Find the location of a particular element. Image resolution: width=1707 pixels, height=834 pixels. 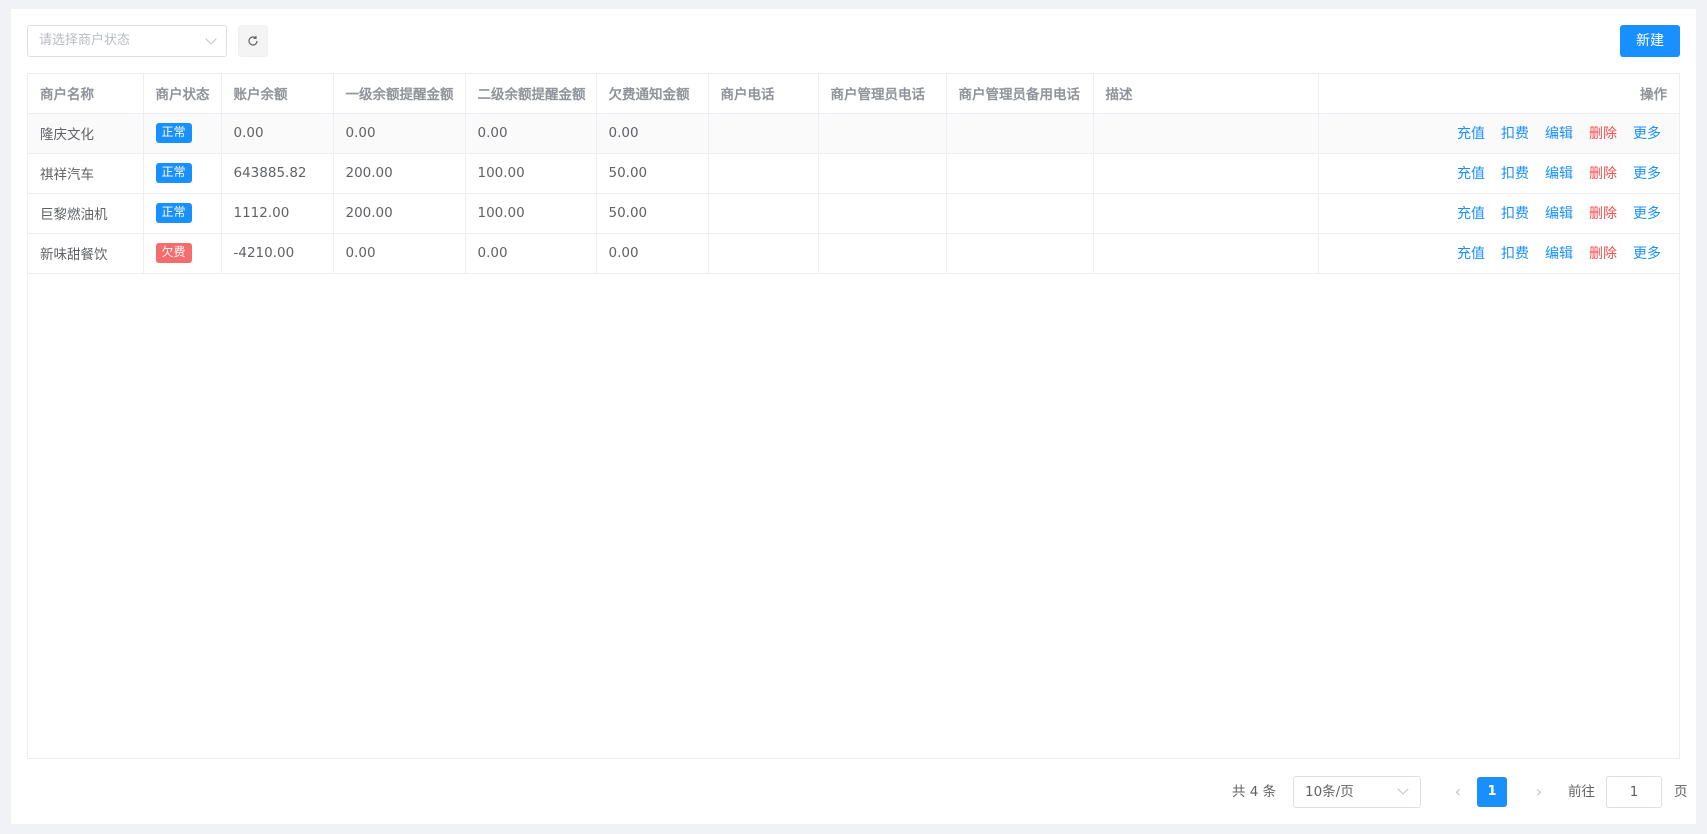

goto-label: 前往 is located at coordinates (1581, 792).